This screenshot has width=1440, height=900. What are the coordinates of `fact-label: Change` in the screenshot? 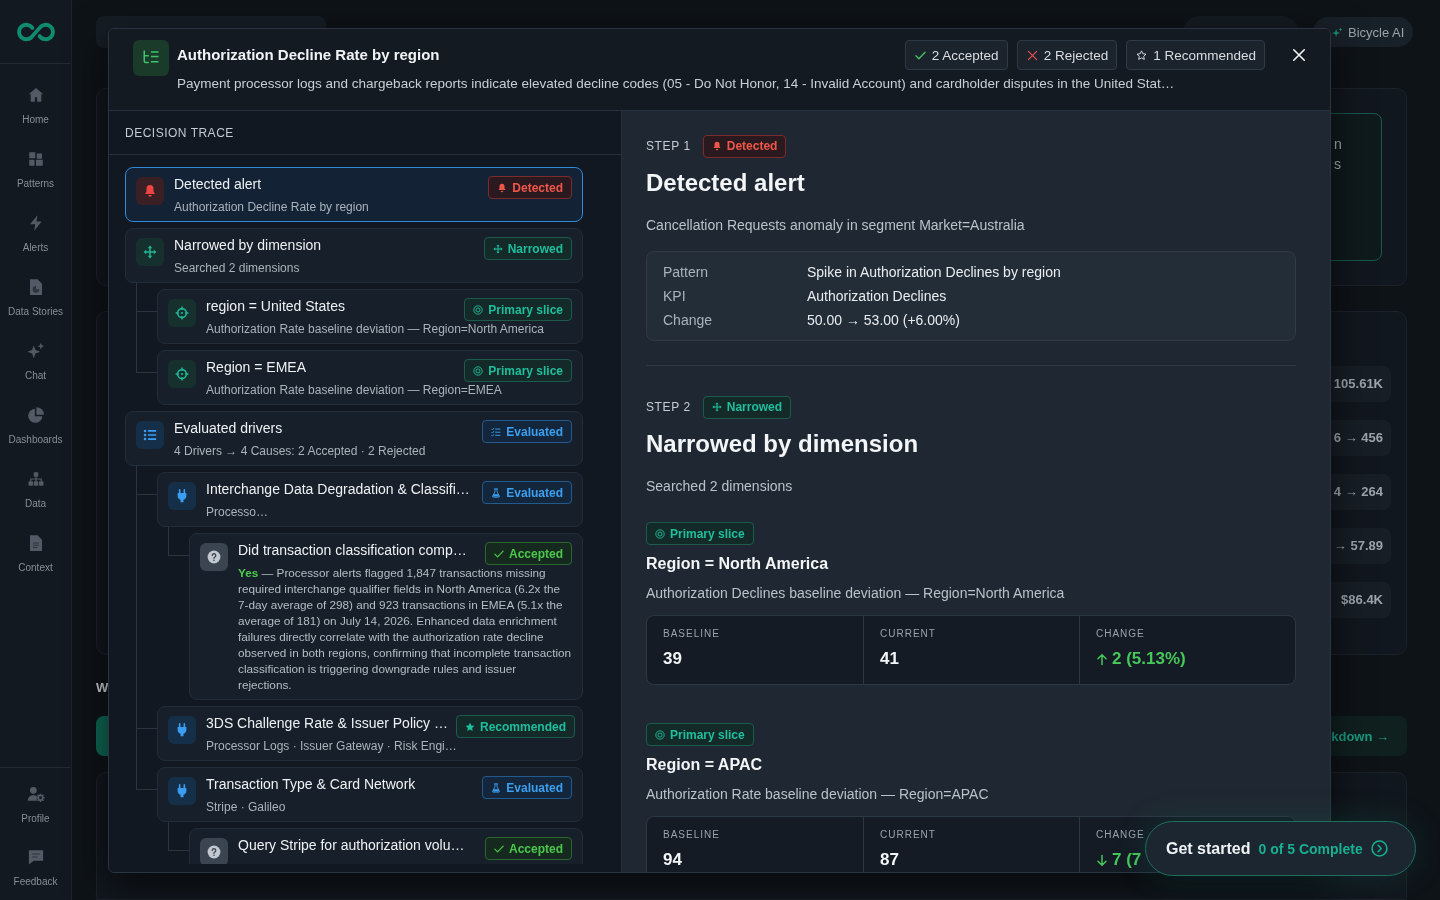 It's located at (688, 320).